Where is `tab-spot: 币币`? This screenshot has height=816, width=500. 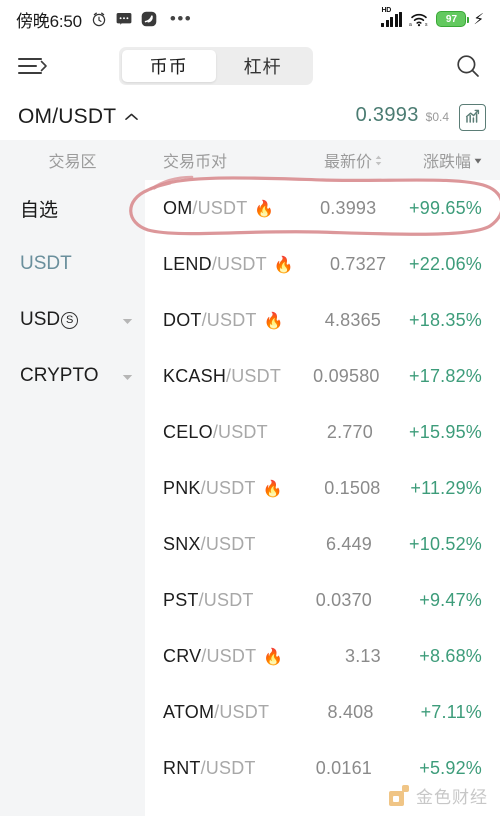 tab-spot: 币币 is located at coordinates (168, 66).